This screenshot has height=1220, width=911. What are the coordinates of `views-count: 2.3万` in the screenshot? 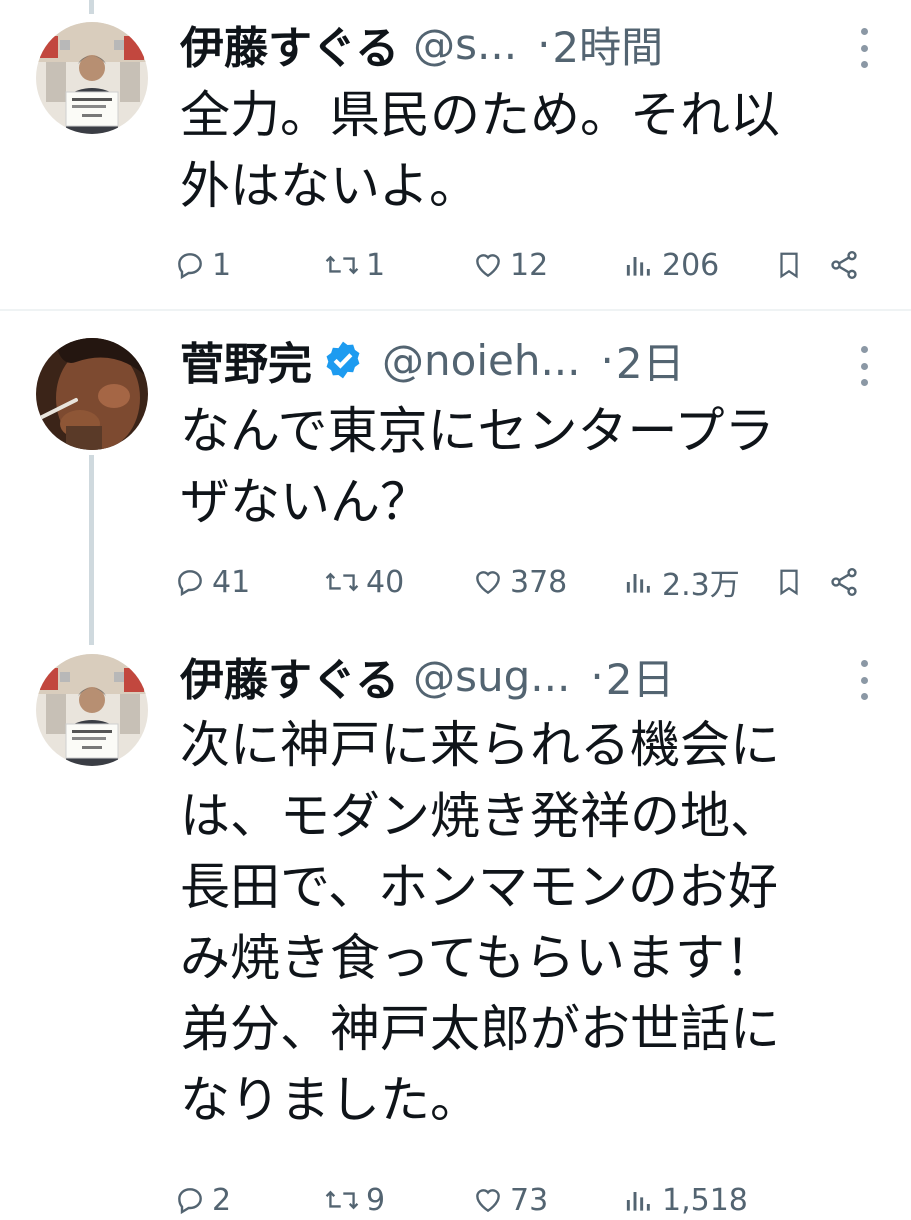 It's located at (701, 585).